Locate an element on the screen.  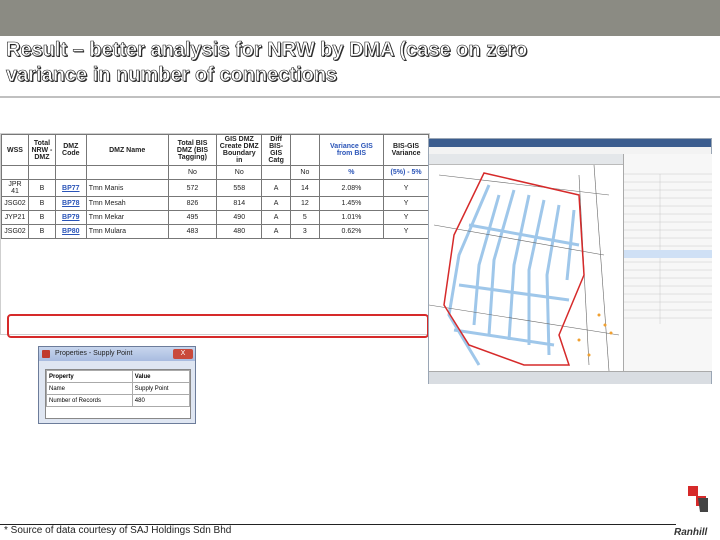
subheader-cell: % is located at coordinates (351, 172).